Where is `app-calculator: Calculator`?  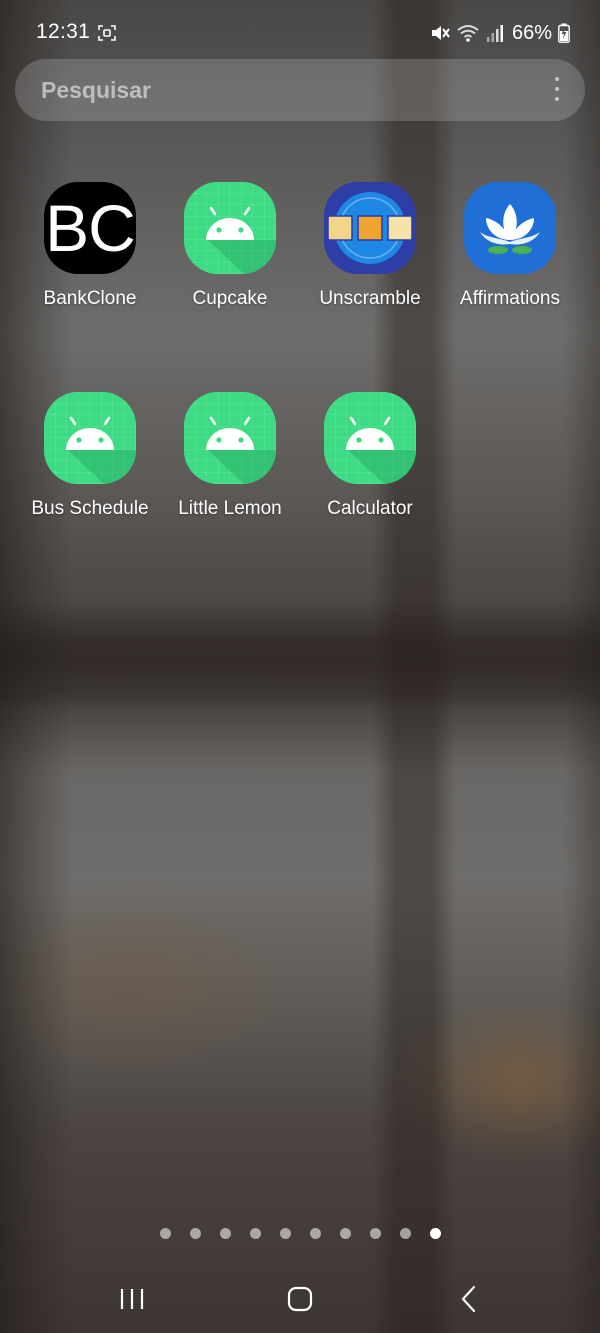 app-calculator: Calculator is located at coordinates (370, 456).